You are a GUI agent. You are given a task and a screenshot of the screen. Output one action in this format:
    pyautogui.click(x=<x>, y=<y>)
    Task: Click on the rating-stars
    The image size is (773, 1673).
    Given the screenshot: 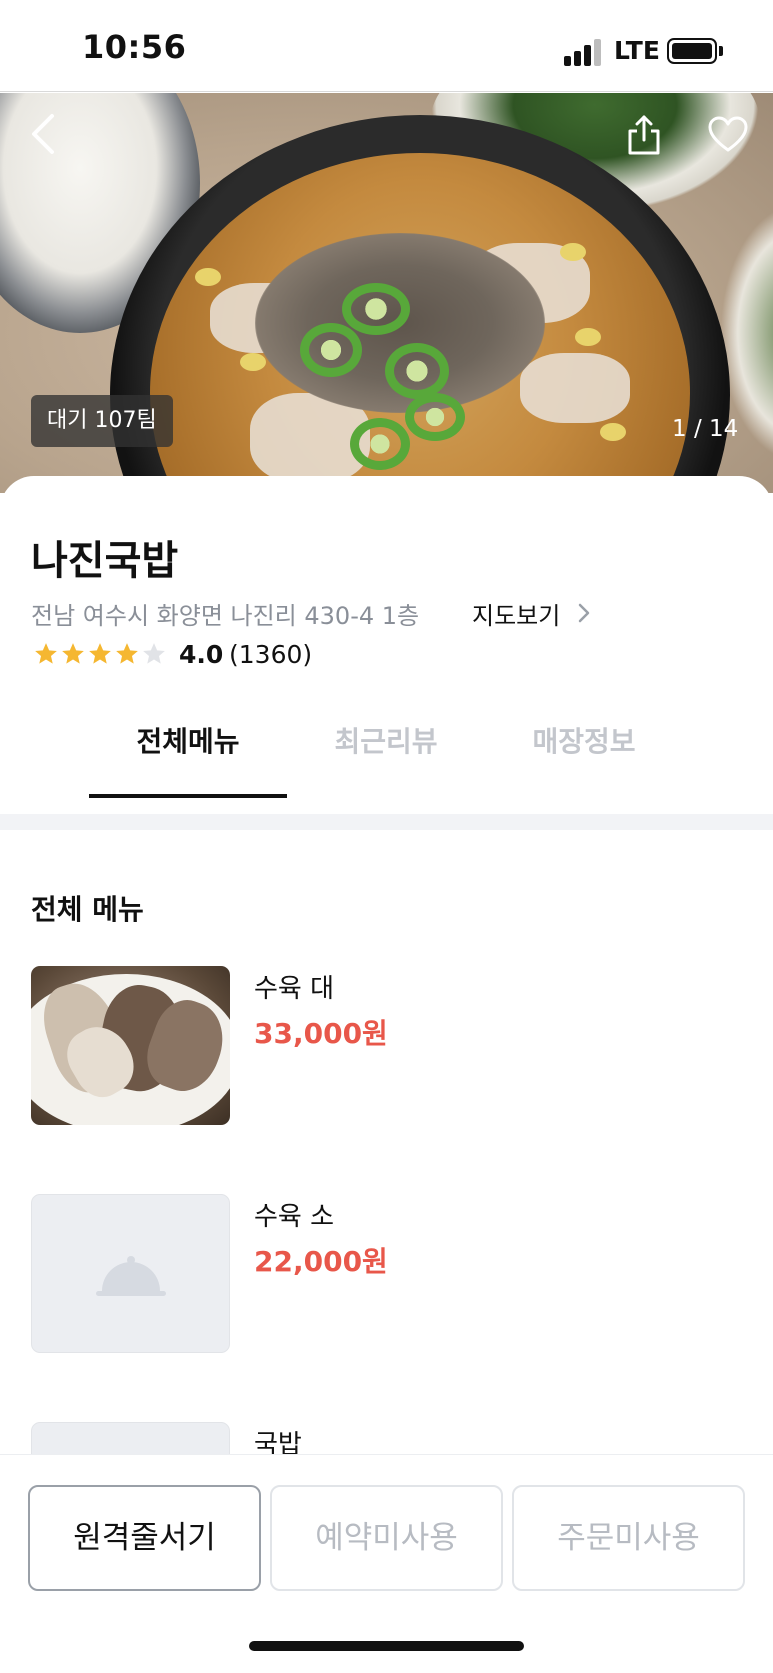 What is the action you would take?
    pyautogui.click(x=100, y=655)
    